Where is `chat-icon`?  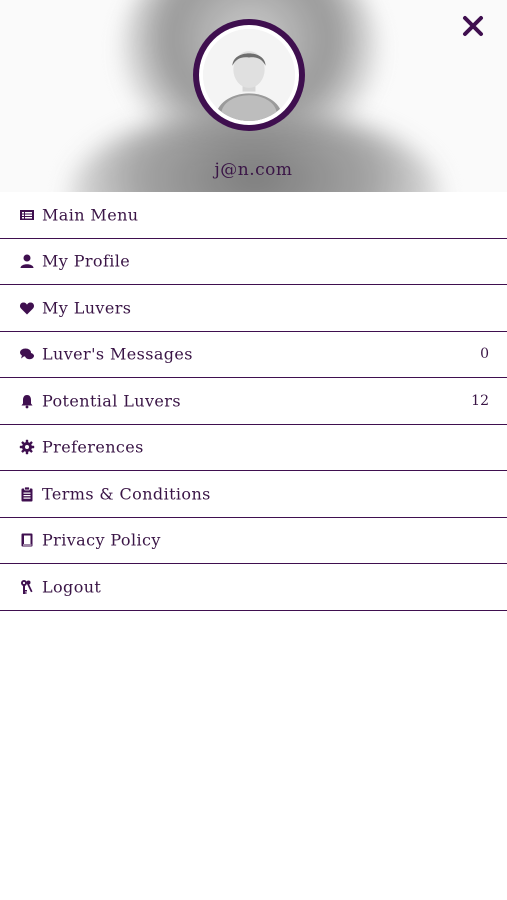
chat-icon is located at coordinates (27, 354).